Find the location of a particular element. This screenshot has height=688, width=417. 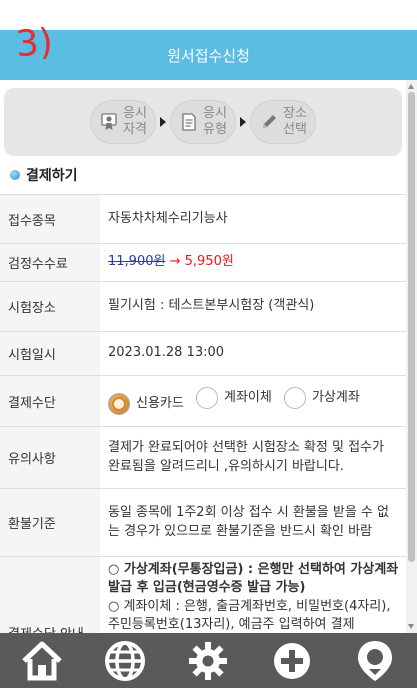

step-label: 장소 선택 is located at coordinates (295, 121).